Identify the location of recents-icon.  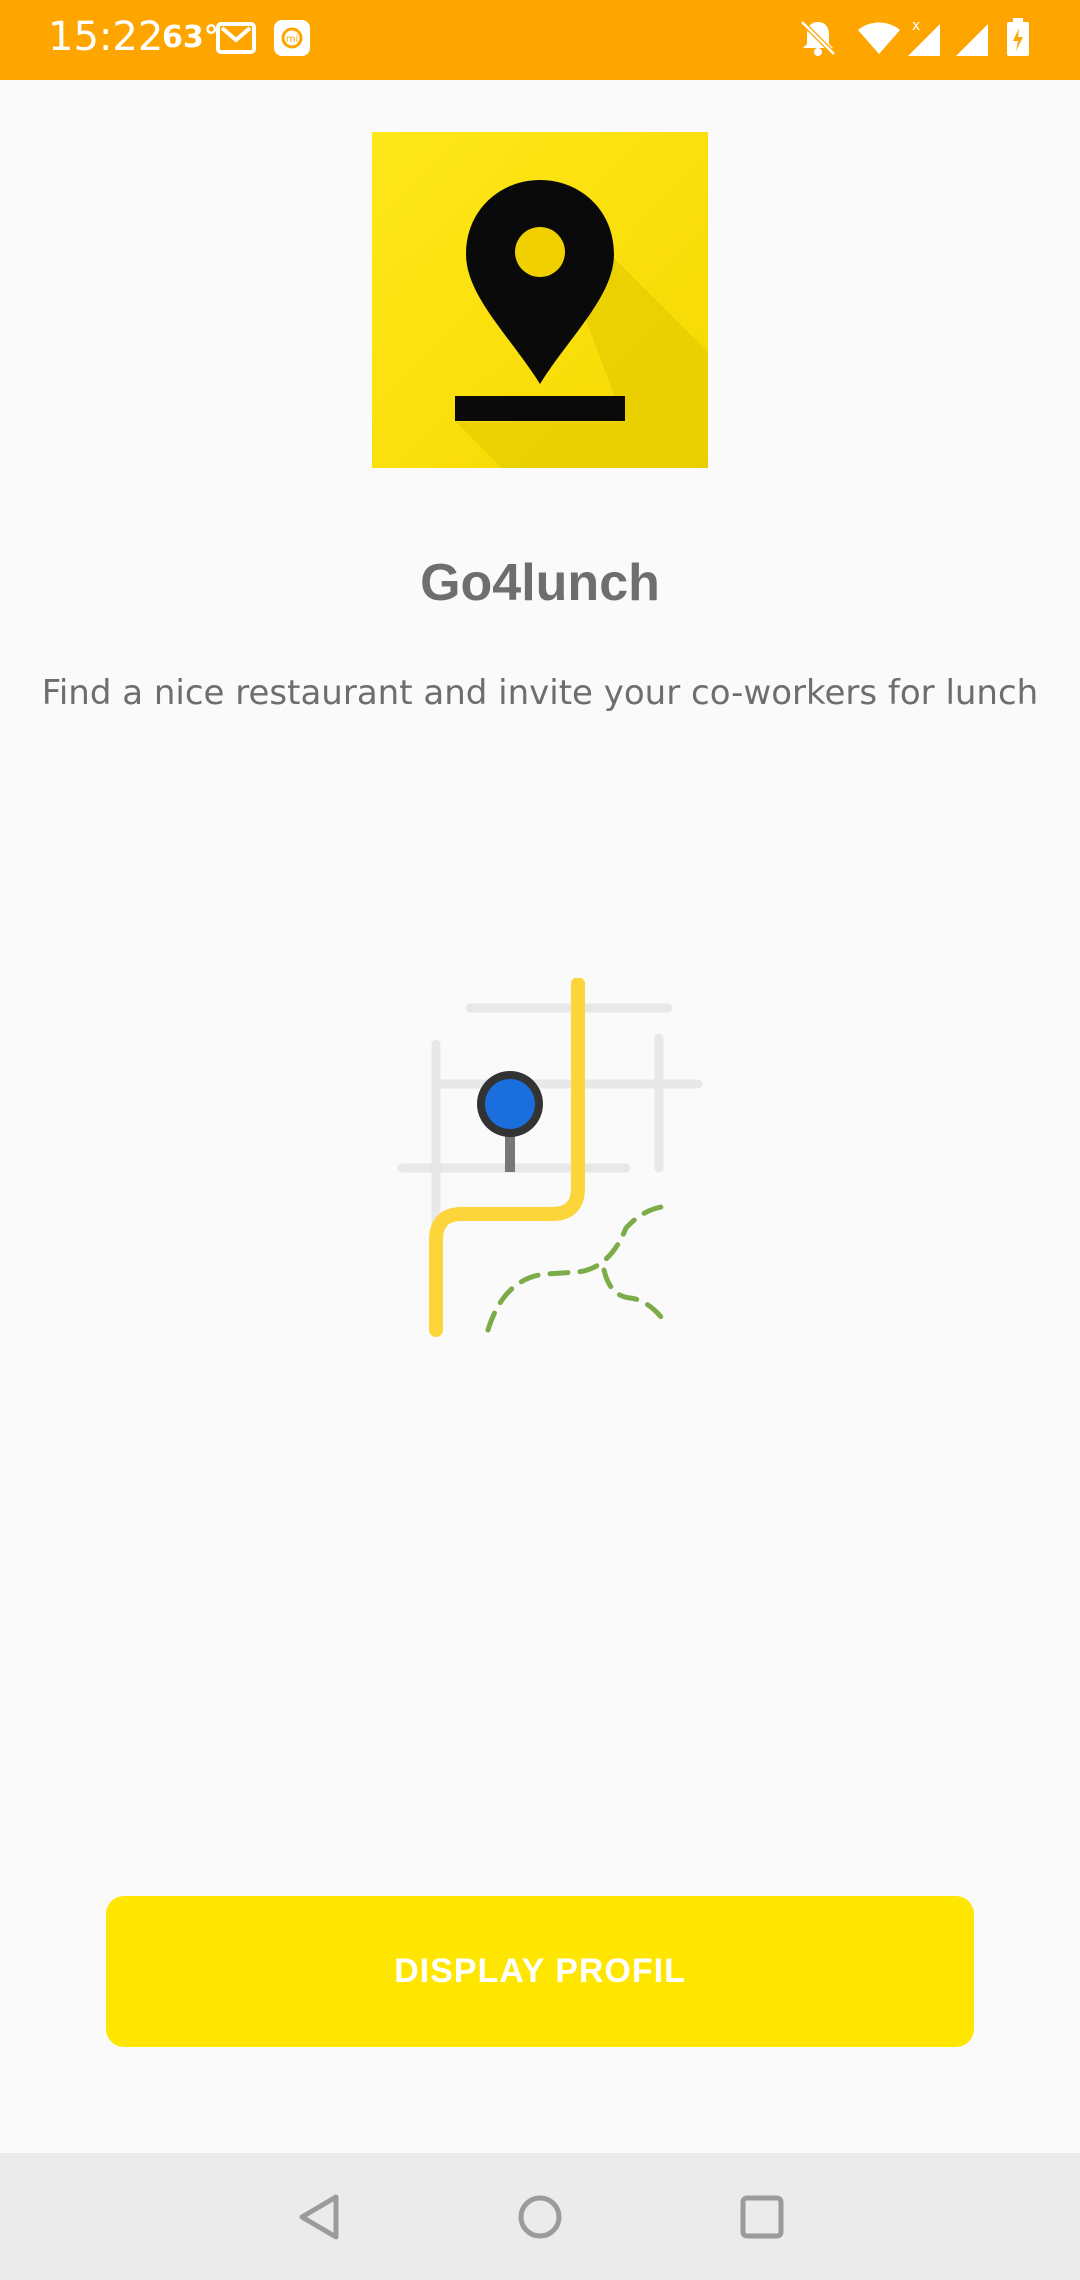
(762, 2217).